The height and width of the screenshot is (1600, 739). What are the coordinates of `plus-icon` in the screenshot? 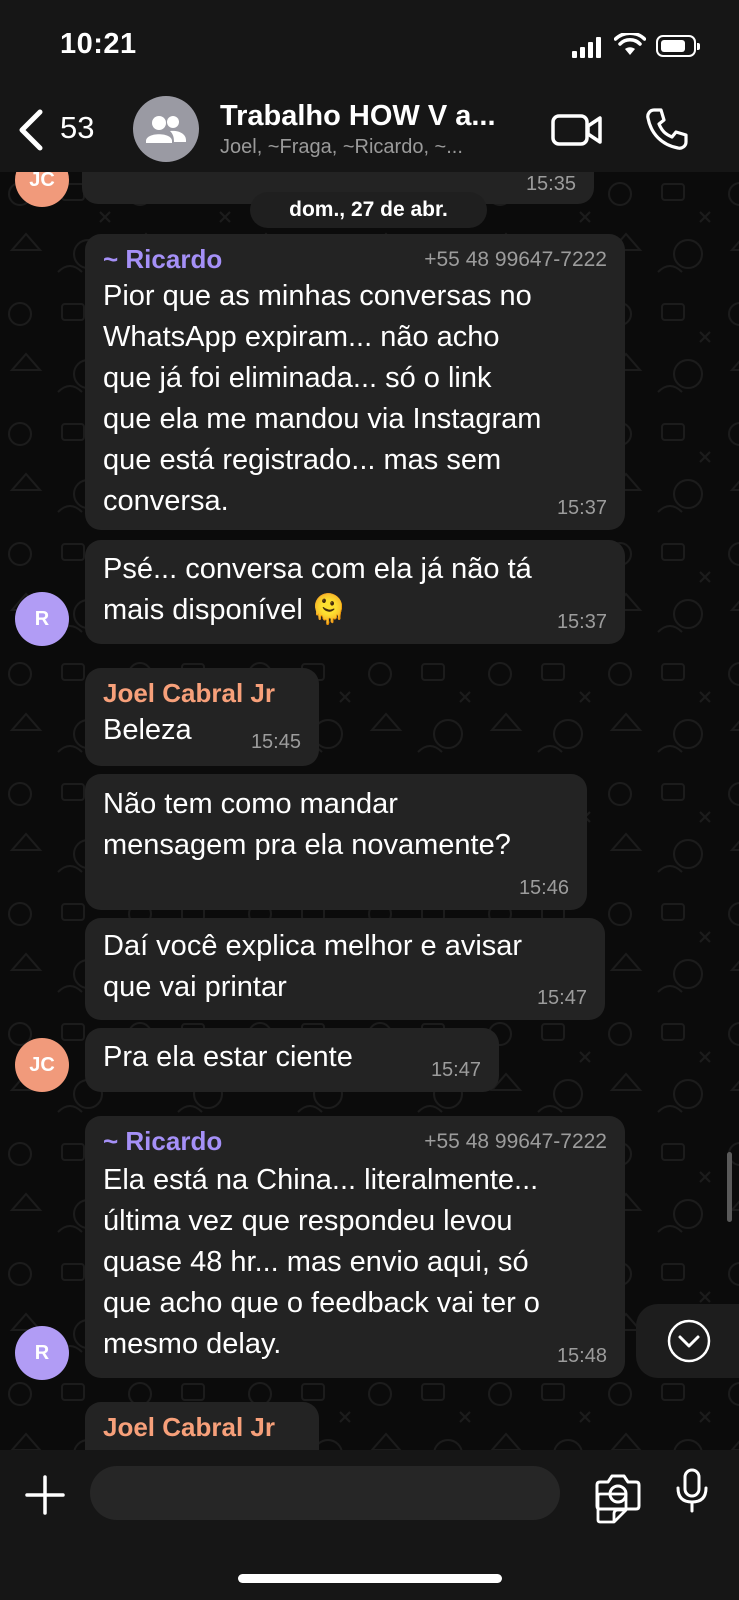 It's located at (45, 1495).